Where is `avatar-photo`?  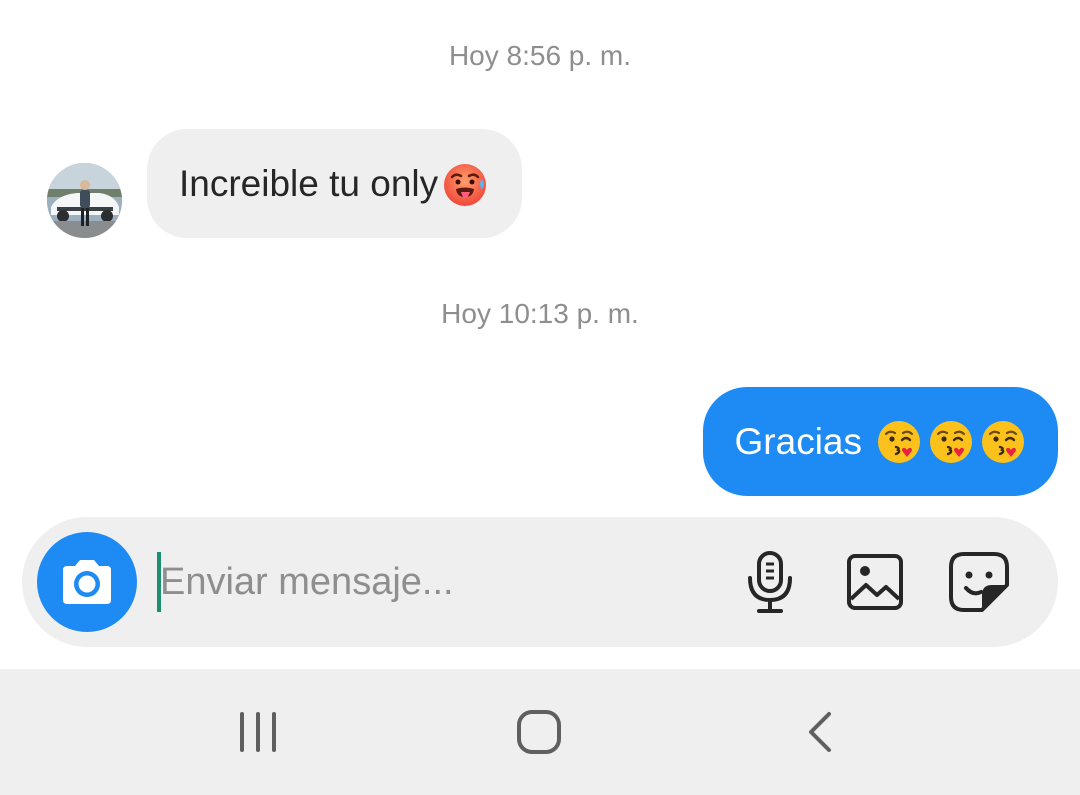
avatar-photo is located at coordinates (84, 200).